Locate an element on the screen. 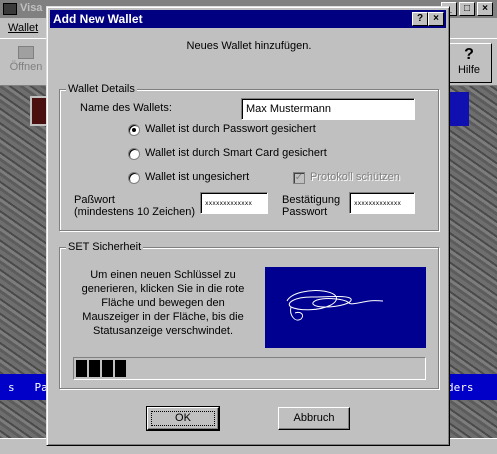 This screenshot has height=454, width=497. wallet-name-label: Name des Wallets: is located at coordinates (126, 108).